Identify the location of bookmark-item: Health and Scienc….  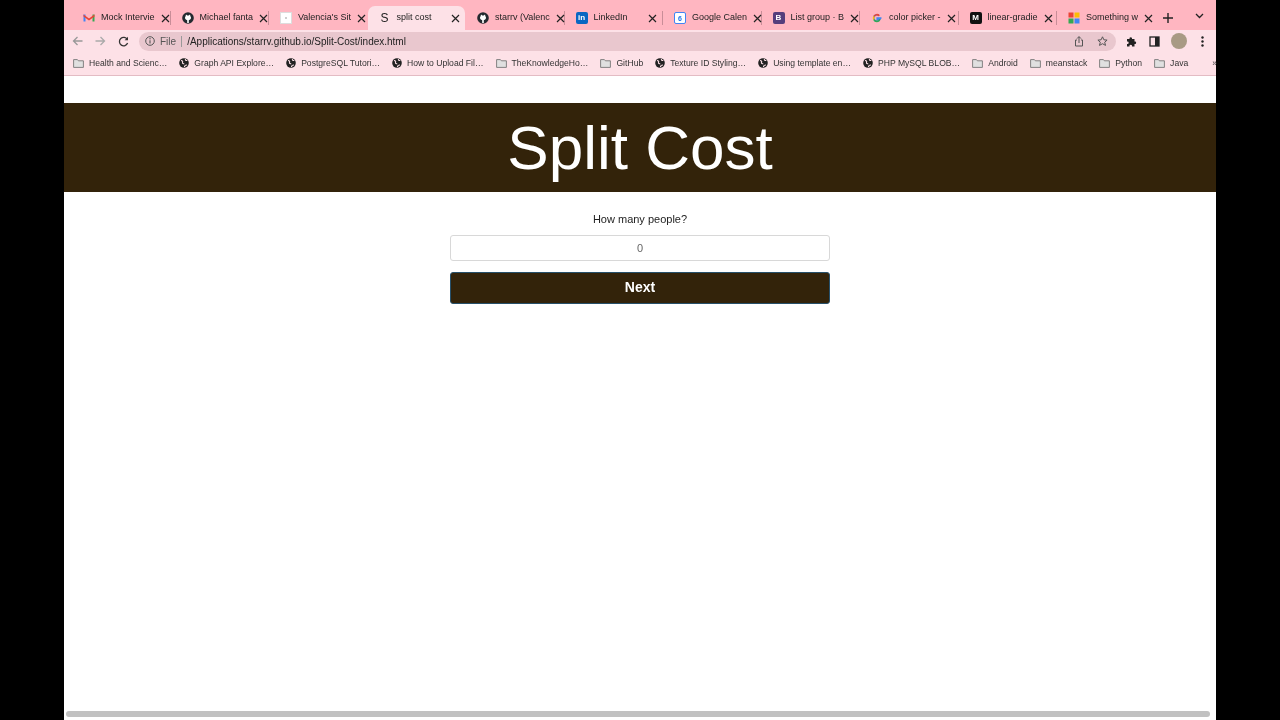
(120, 63).